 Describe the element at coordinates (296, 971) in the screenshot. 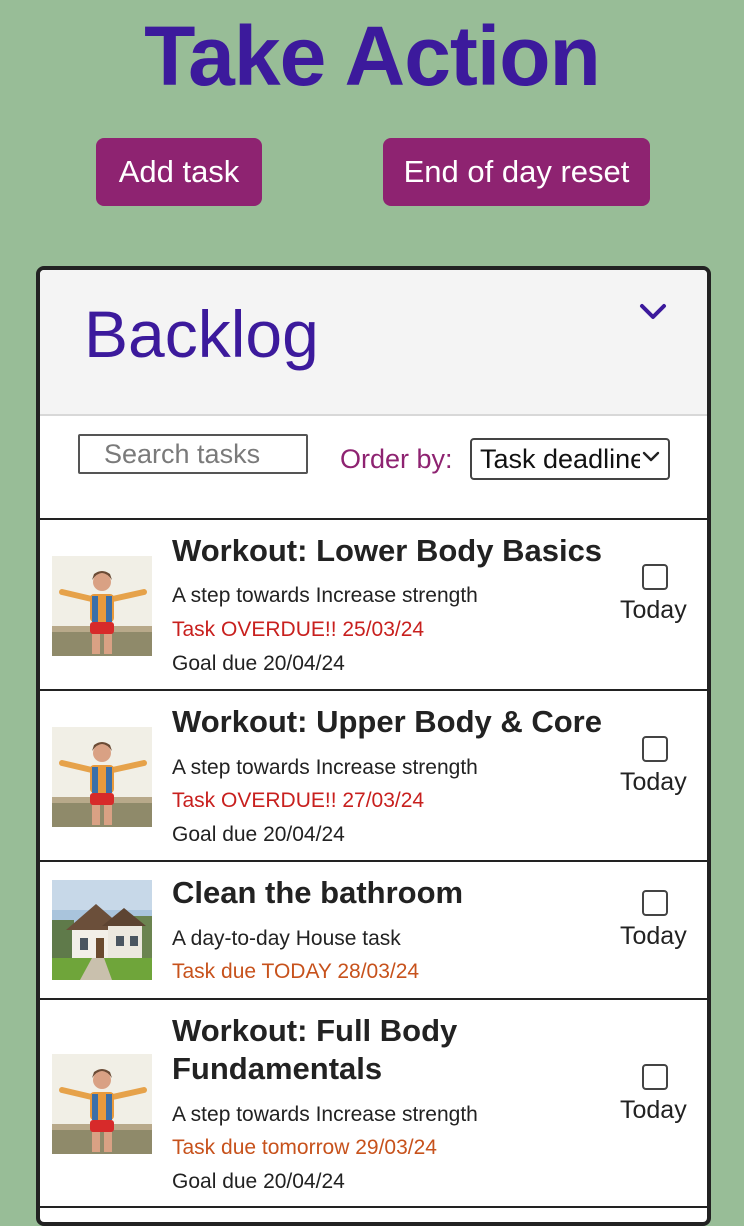

I see `task-status: Task due TODAY 28/03/24` at that location.